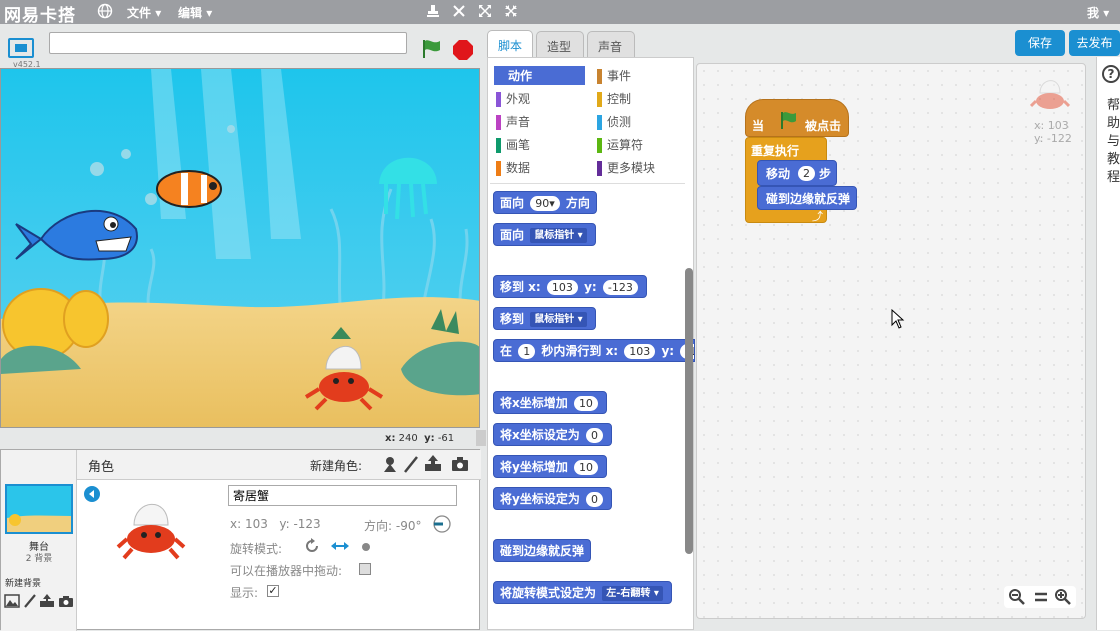 The height and width of the screenshot is (631, 1120). What do you see at coordinates (393, 526) in the screenshot?
I see `sprite-direction-info: 方向: -90°` at bounding box center [393, 526].